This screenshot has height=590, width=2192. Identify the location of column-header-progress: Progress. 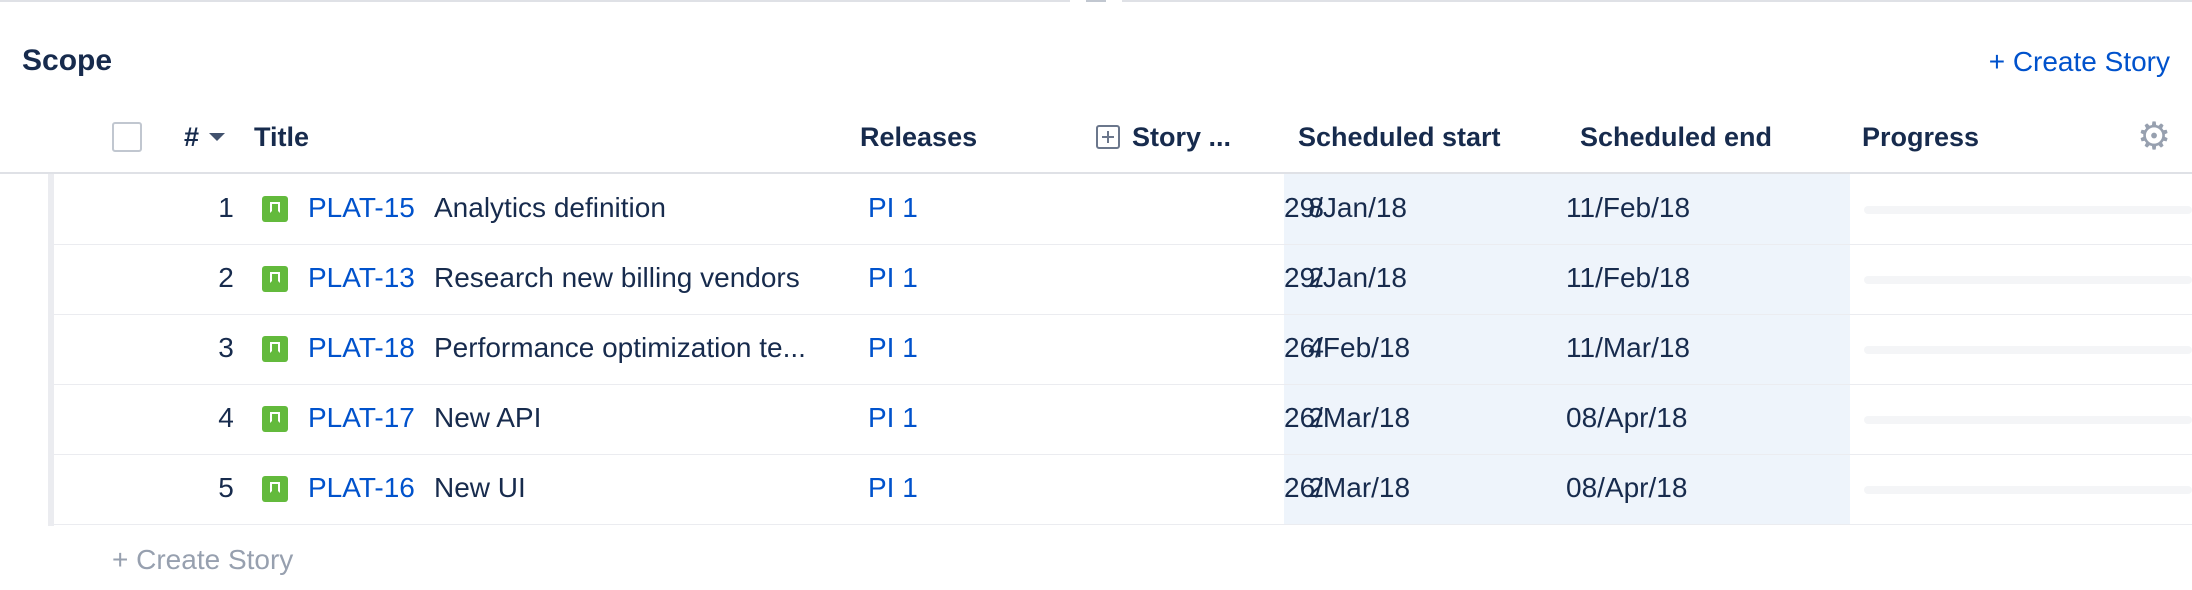
(1920, 137).